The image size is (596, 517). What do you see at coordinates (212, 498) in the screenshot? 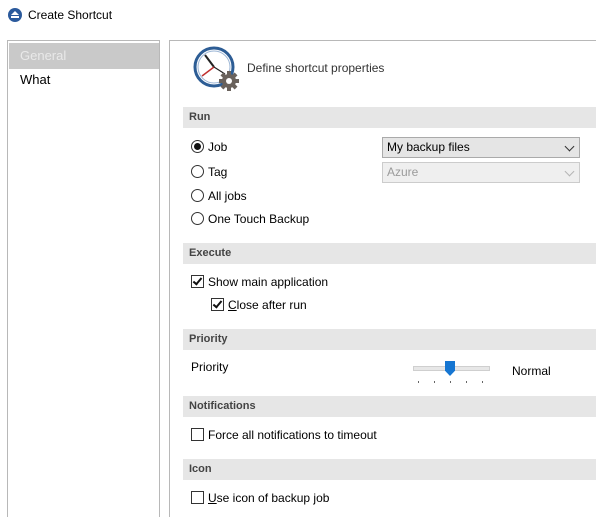
I see `use-icon-mnemonic: U` at bounding box center [212, 498].